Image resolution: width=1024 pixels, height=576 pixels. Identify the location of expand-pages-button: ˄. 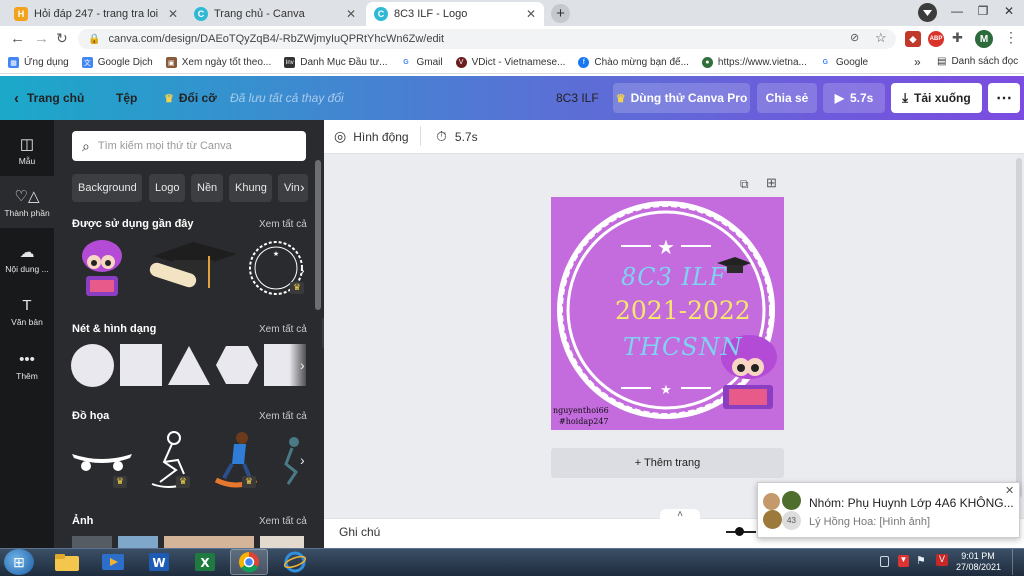
(680, 515).